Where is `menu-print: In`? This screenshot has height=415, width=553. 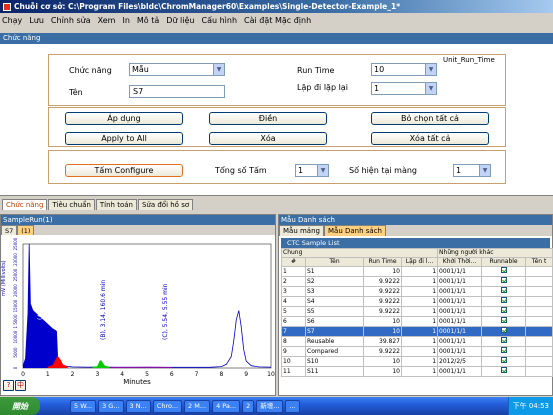 menu-print: In is located at coordinates (125, 20).